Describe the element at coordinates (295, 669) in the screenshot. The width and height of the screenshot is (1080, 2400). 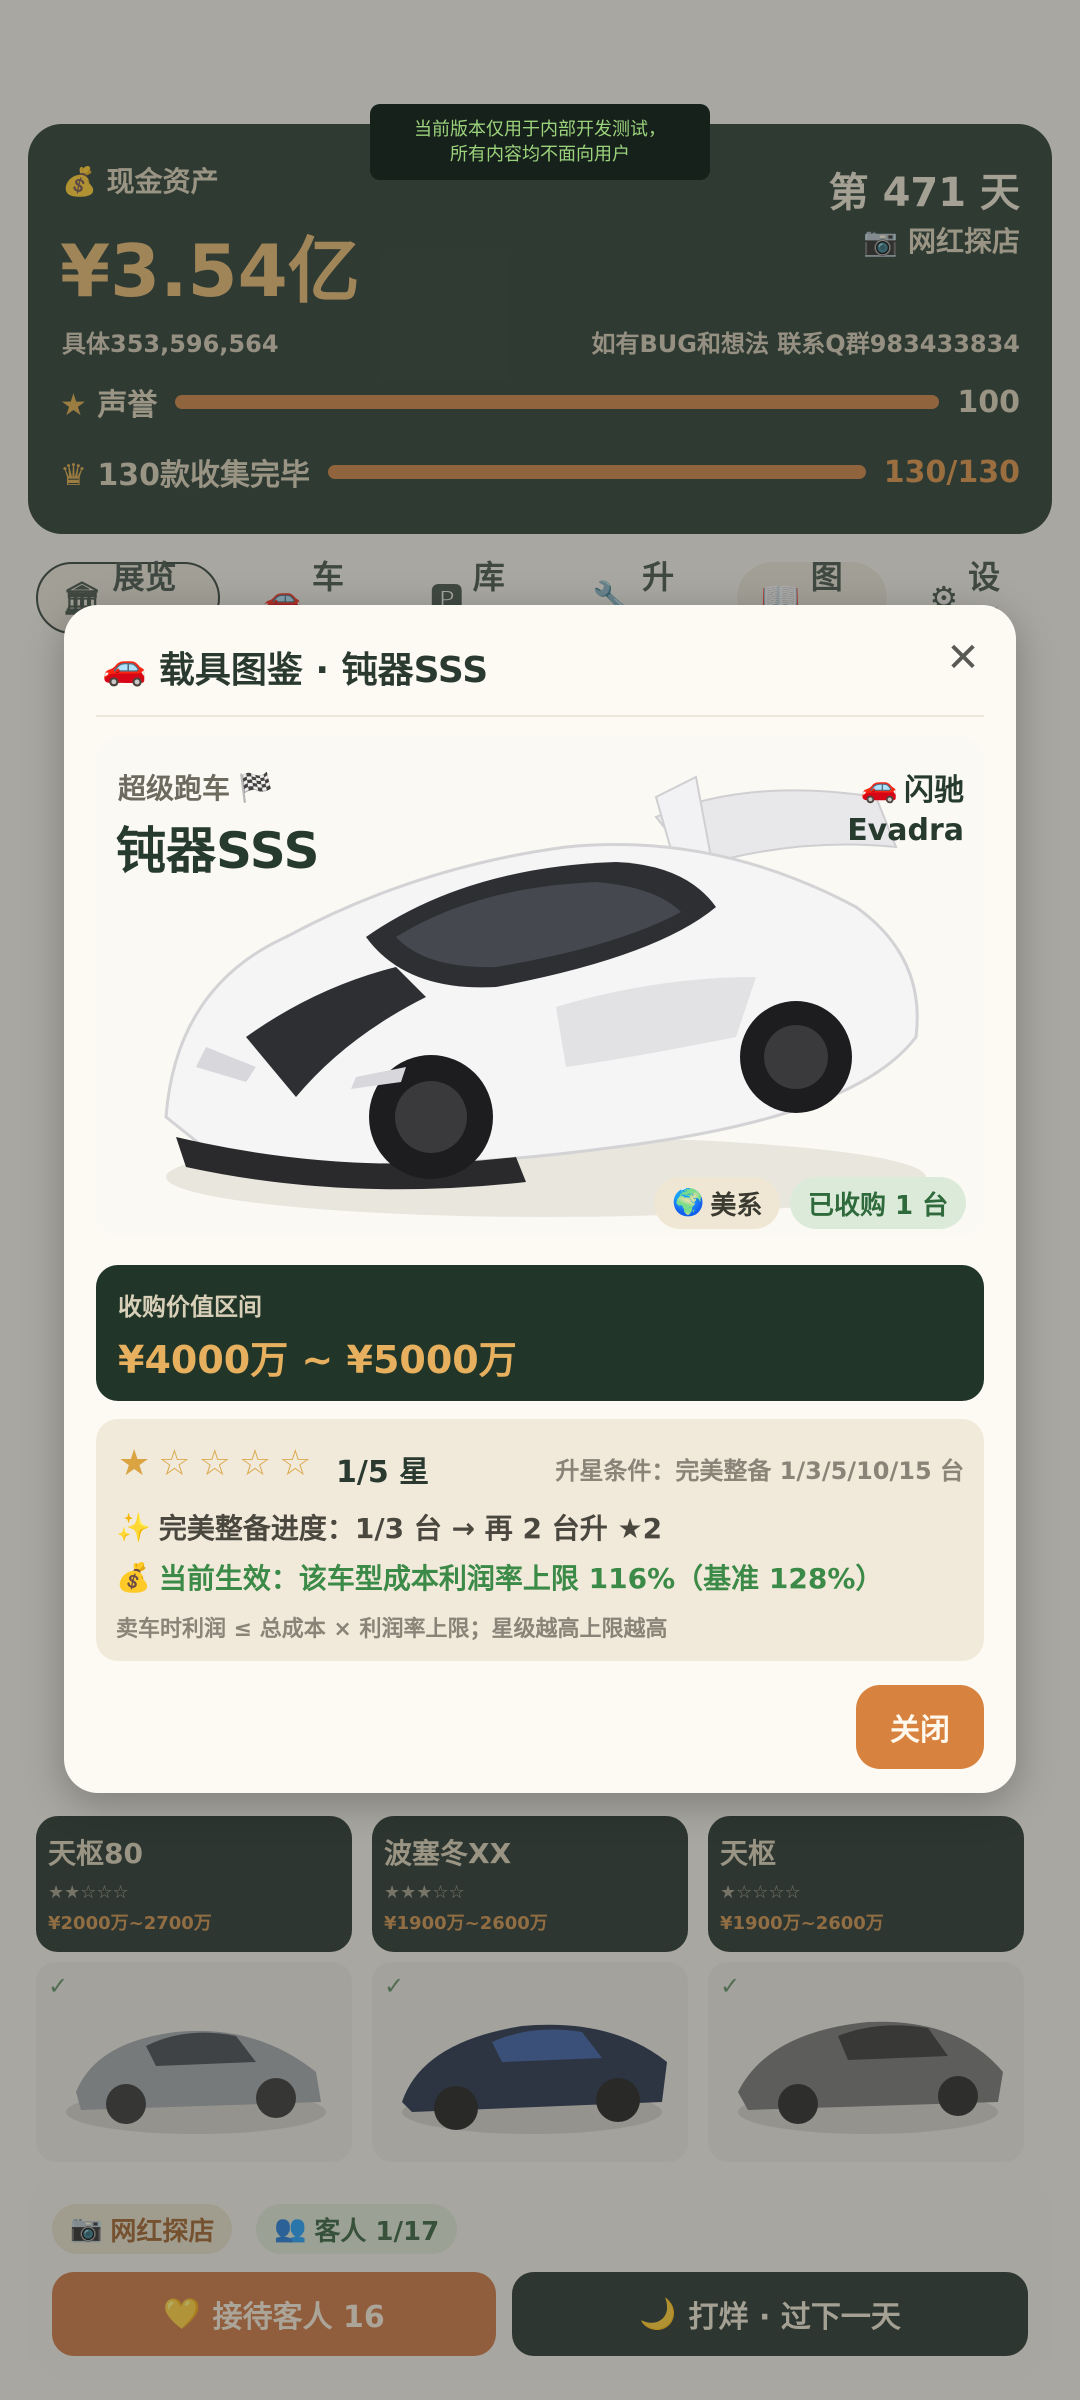
I see `modal-title: 🚗 载具图鉴 · 钝器SSS` at that location.